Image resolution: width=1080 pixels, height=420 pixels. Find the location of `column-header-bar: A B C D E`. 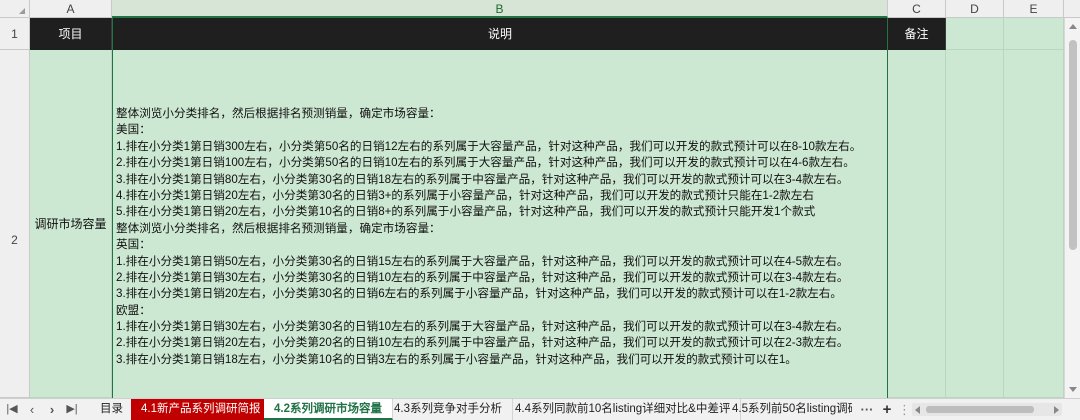

column-header-bar: A B C D E is located at coordinates (540, 9).